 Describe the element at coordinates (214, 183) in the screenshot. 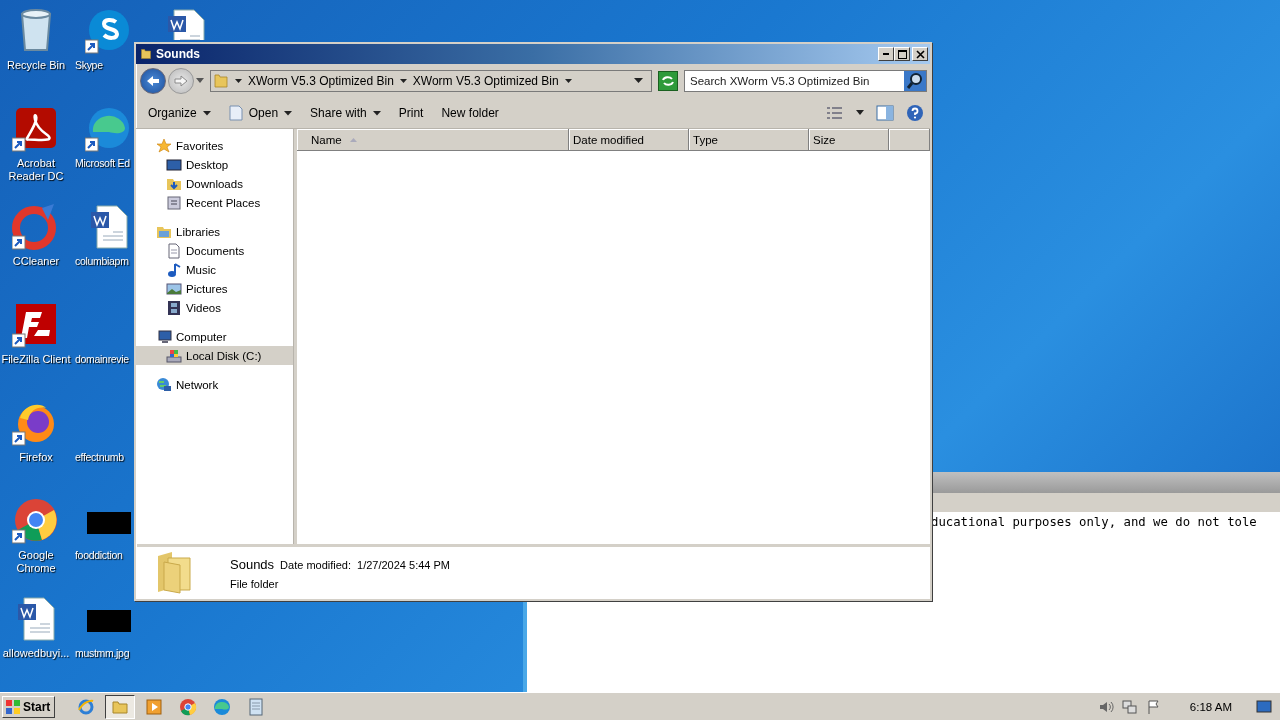

I see `nav-item: Downloads` at that location.